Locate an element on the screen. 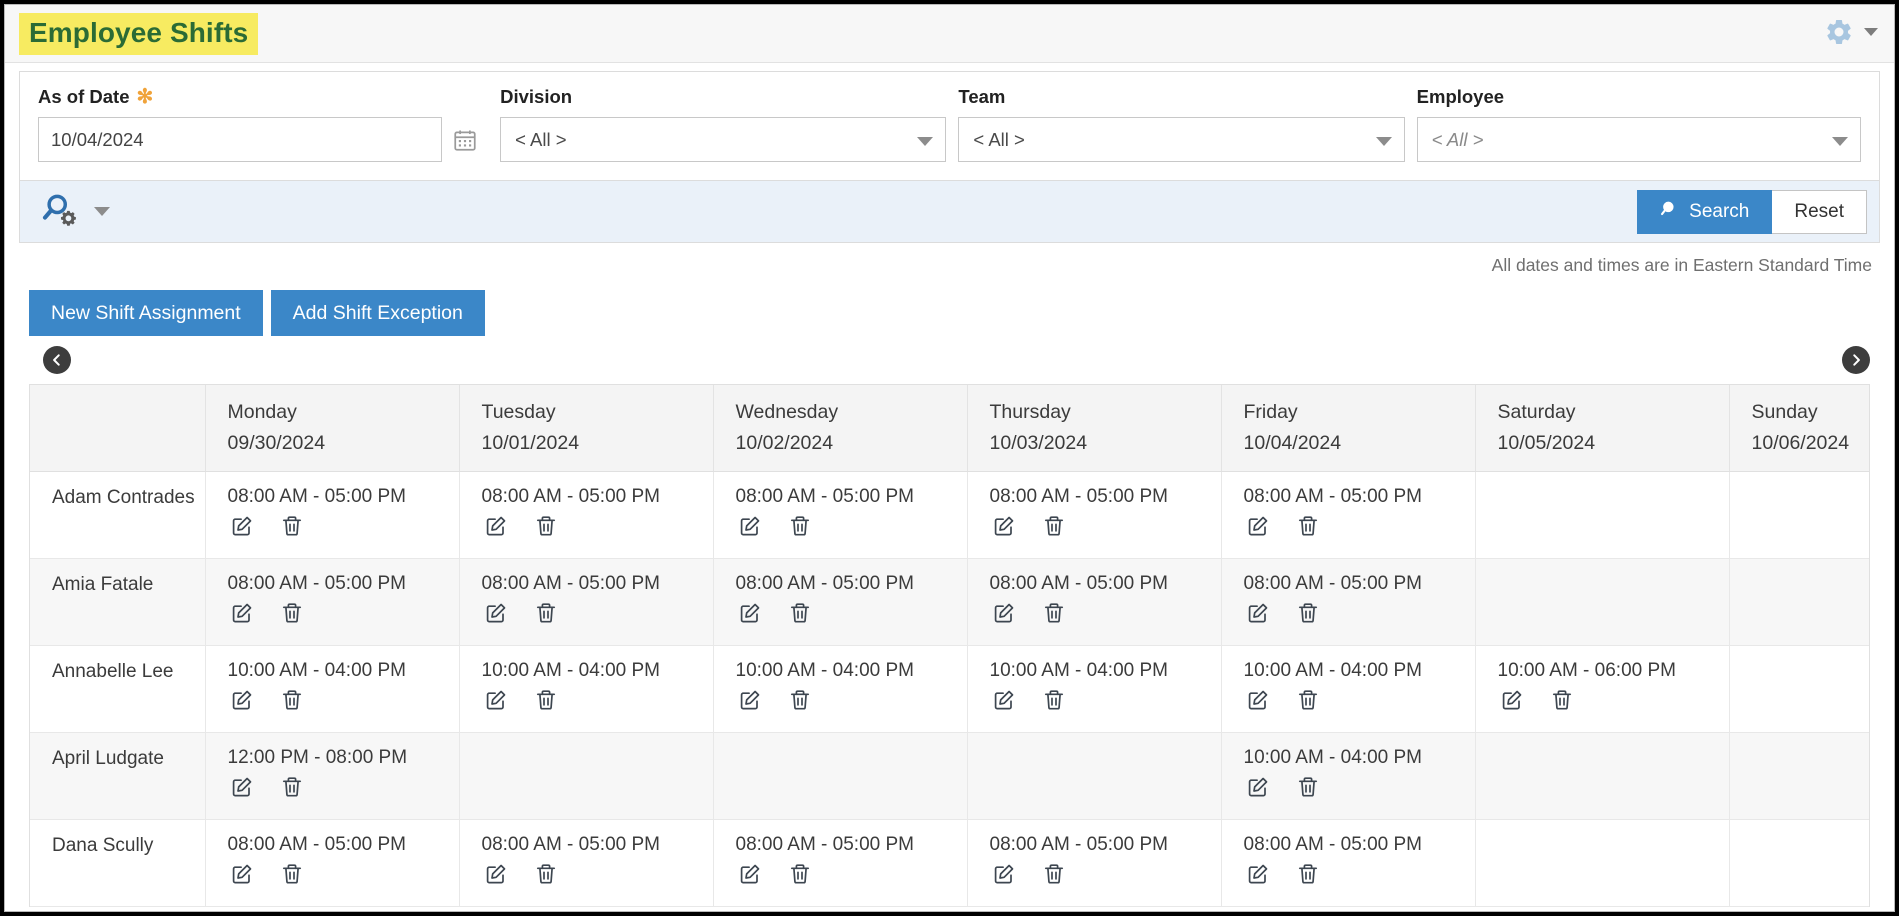 This screenshot has width=1899, height=916. search-button: Search is located at coordinates (1705, 211).